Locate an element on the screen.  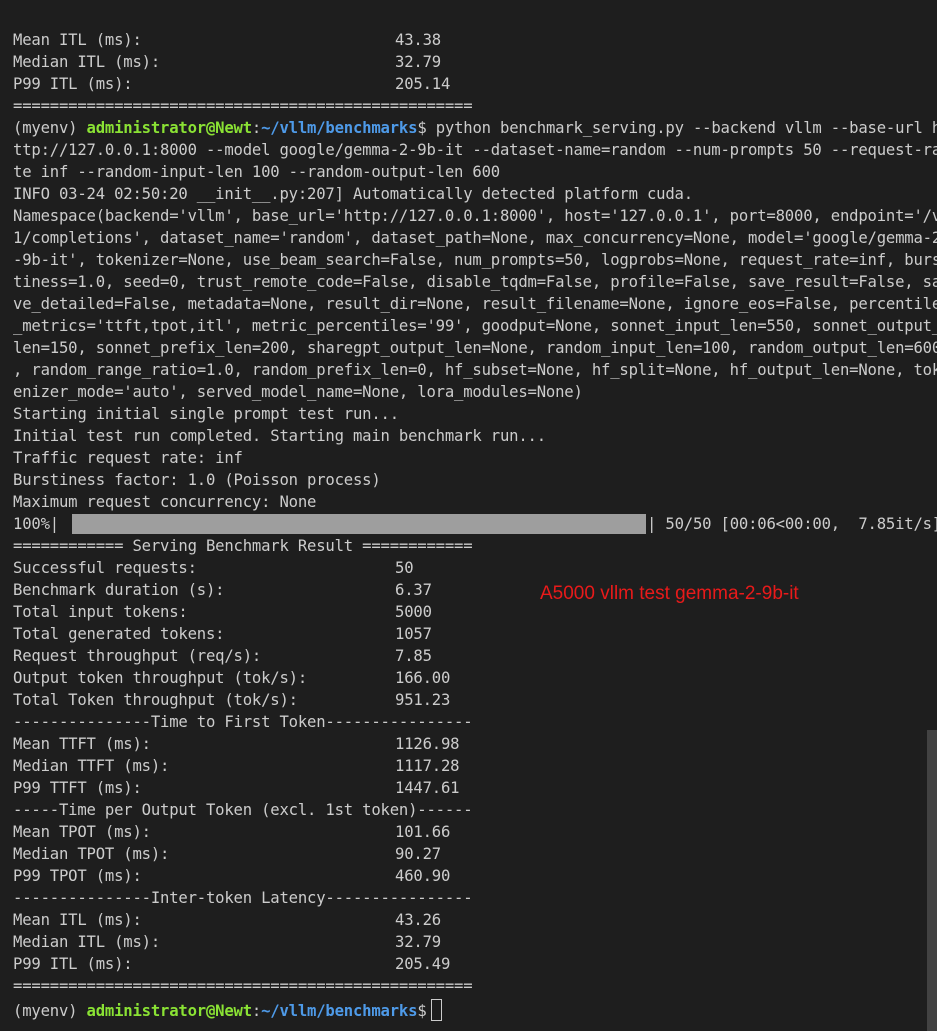
metric-label: Total Token throughput (tok/s): is located at coordinates (155, 700).